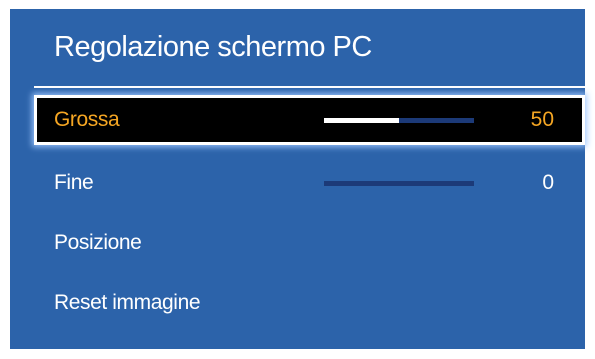 The height and width of the screenshot is (359, 595). Describe the element at coordinates (309, 243) in the screenshot. I see `menu-item-position: Posizione` at that location.